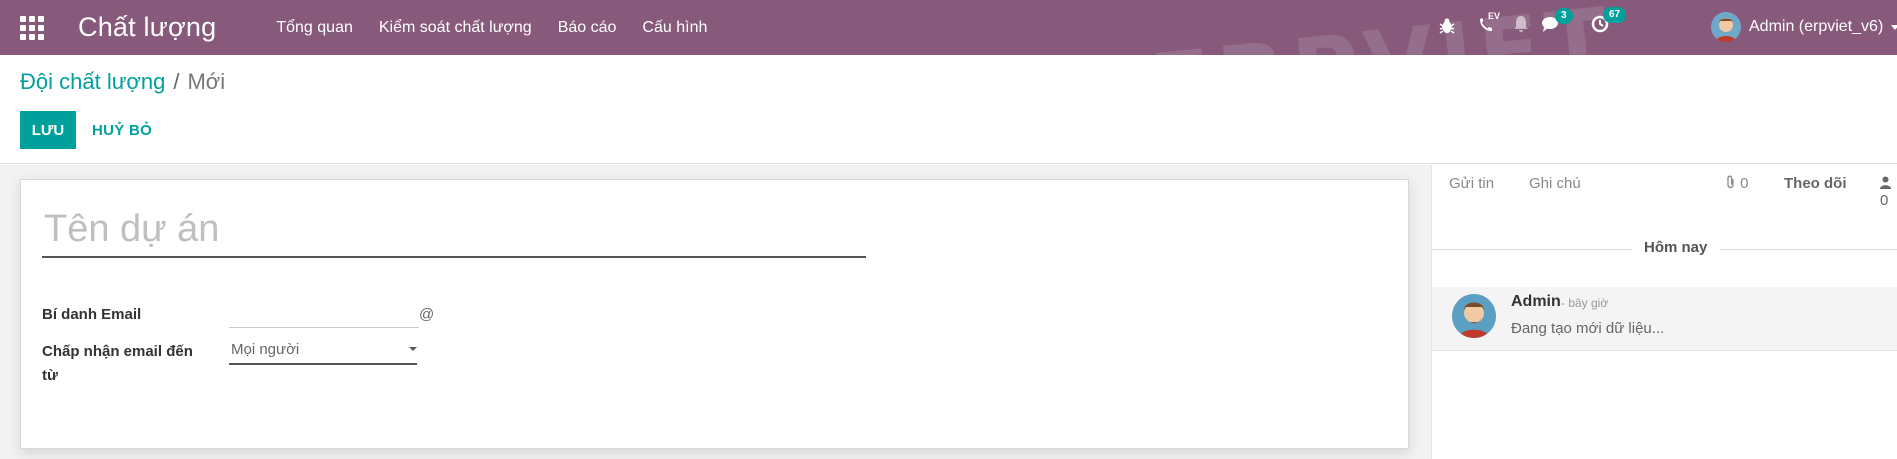  I want to click on email-alias-input, so click(324, 315).